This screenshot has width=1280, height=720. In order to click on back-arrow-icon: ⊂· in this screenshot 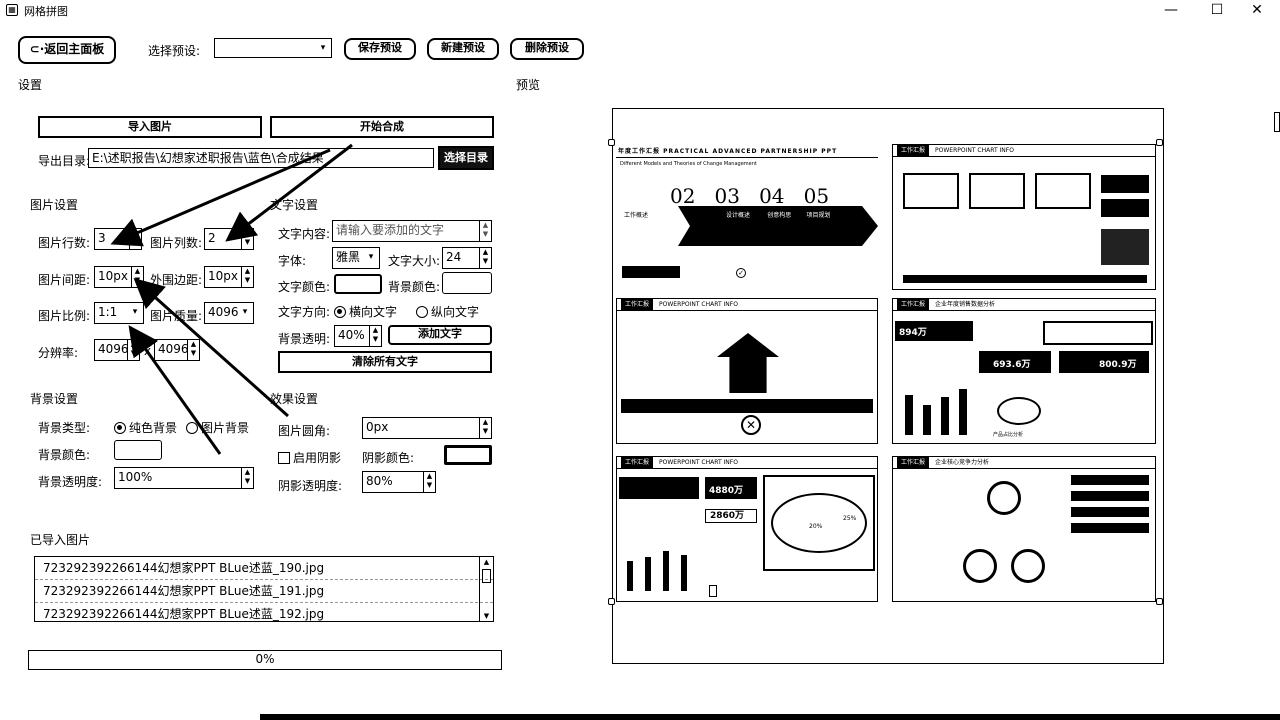, I will do `click(37, 49)`.